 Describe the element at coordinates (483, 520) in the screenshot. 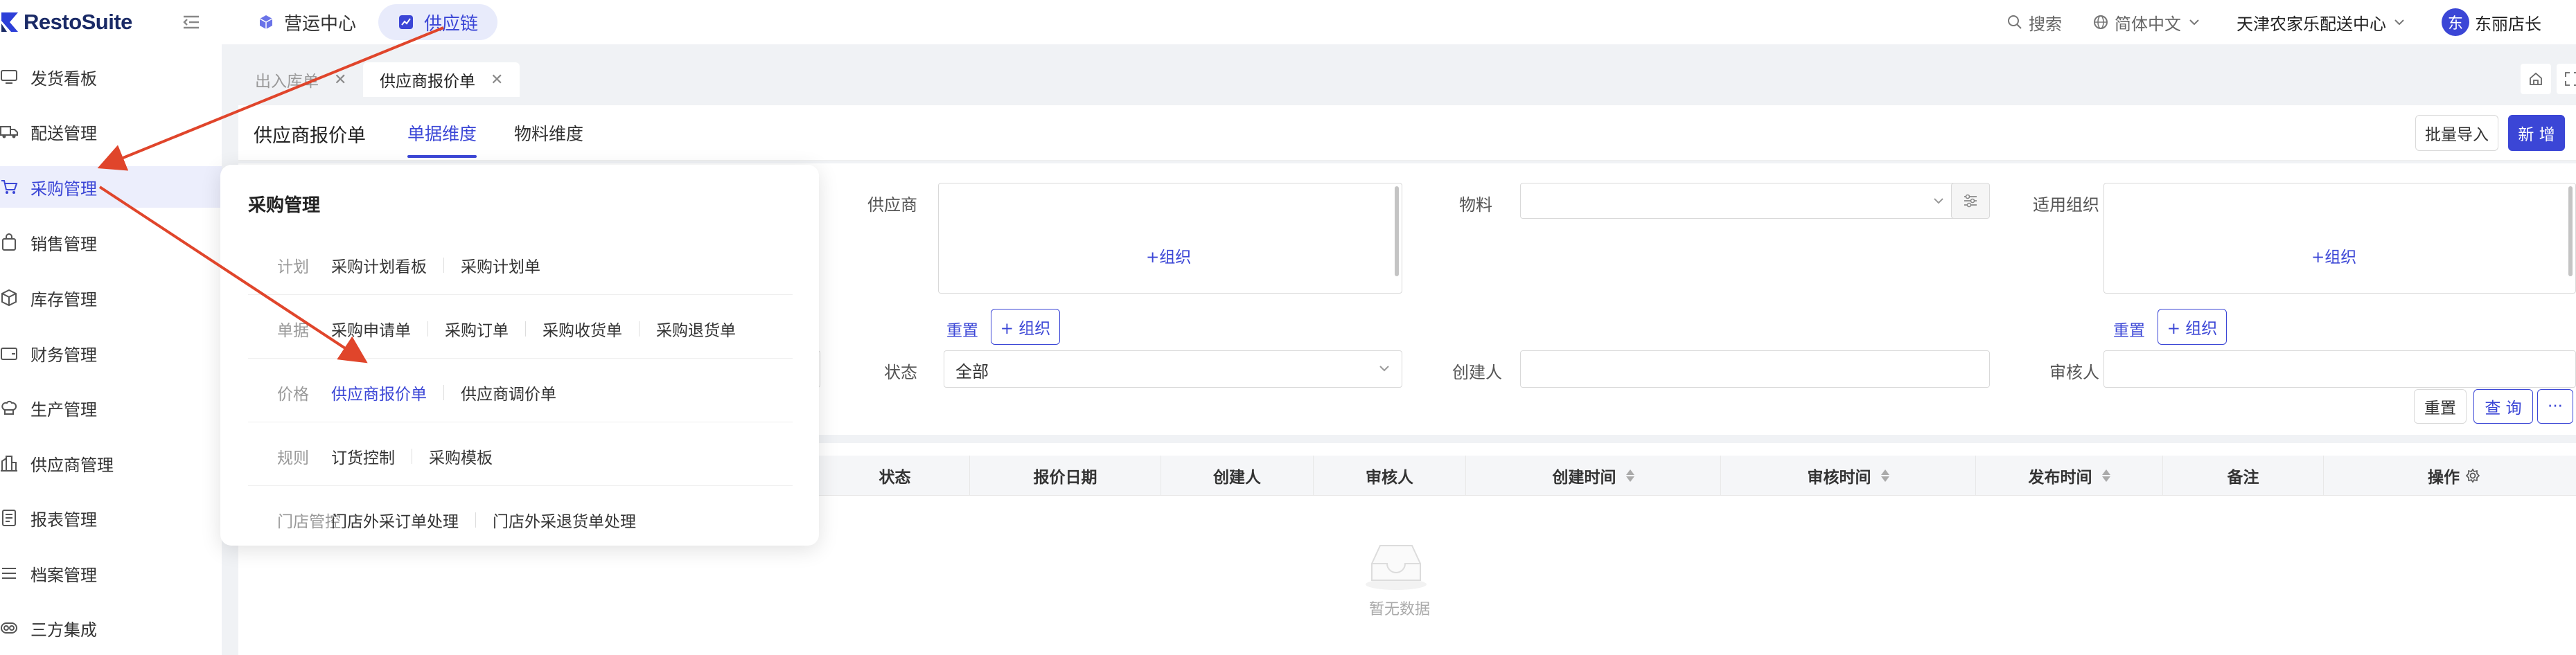

I see `menu-group-links: 门店外采订单处理 门店外采退货单处理` at that location.